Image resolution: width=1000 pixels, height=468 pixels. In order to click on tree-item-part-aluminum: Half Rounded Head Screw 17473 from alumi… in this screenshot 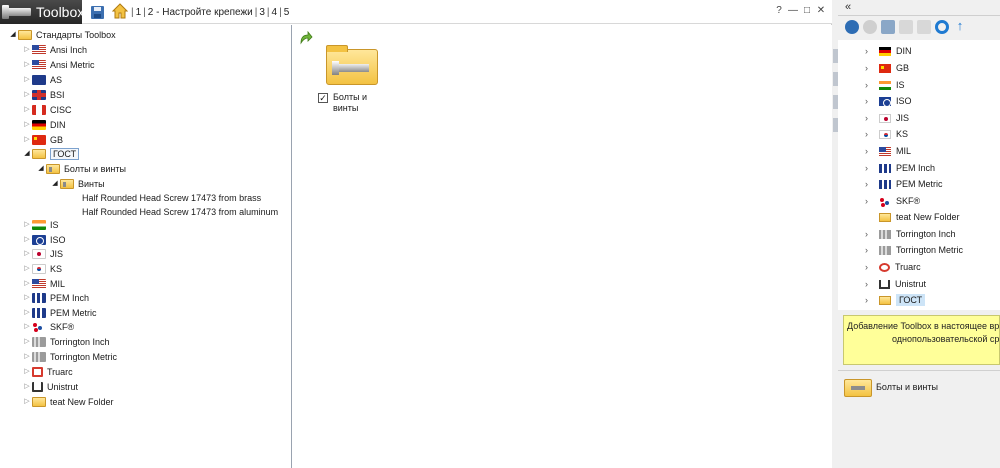, I will do `click(180, 212)`.